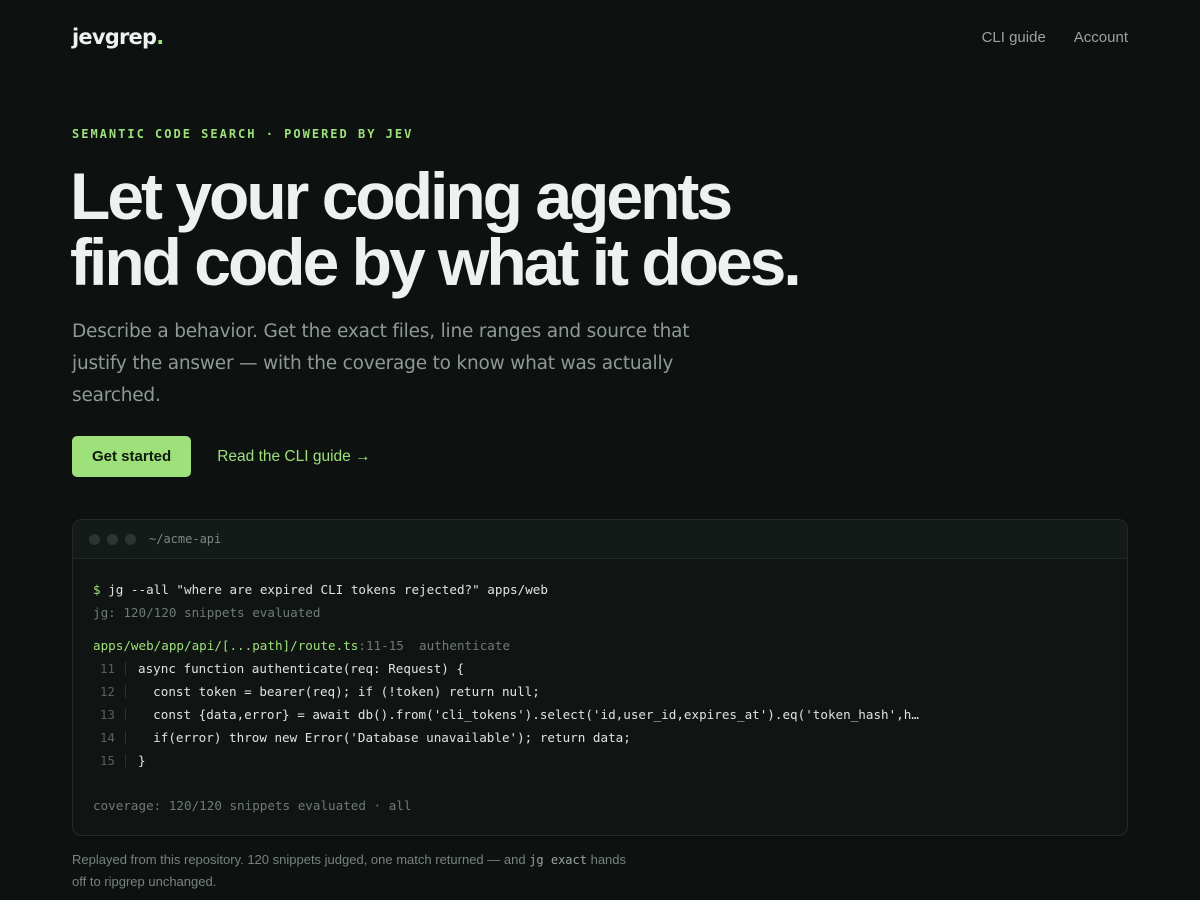  I want to click on result-range: :11-15, so click(381, 645).